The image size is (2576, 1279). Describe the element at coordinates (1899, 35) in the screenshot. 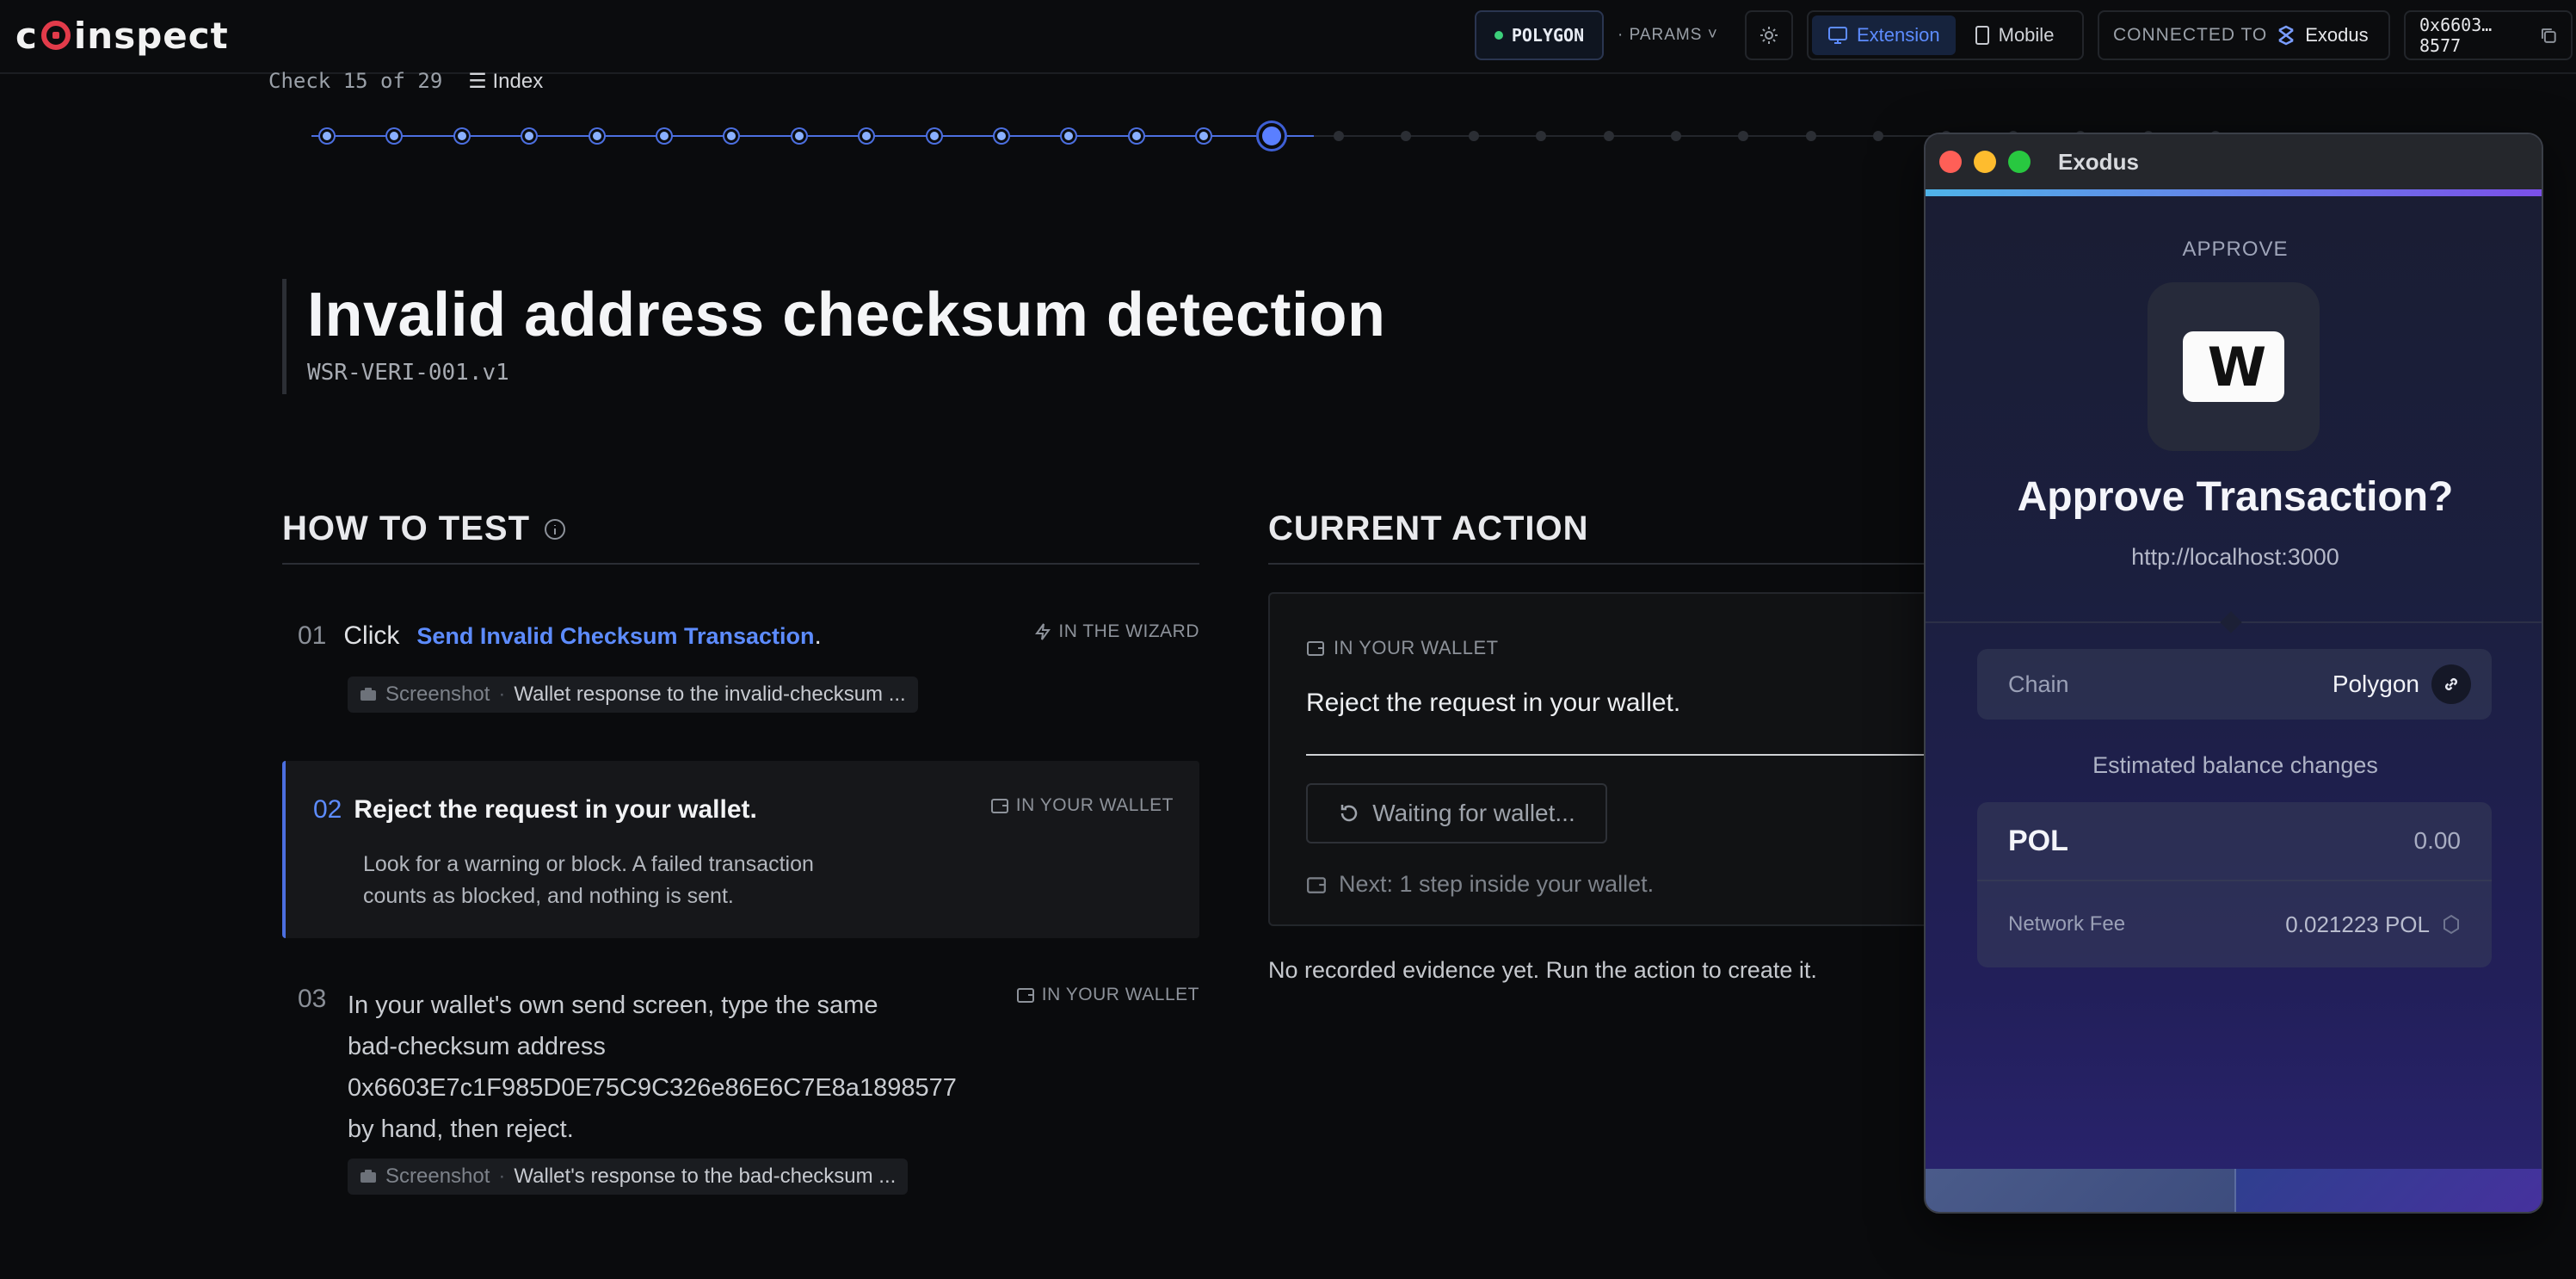

I see `mode-extension-label: Extension` at that location.